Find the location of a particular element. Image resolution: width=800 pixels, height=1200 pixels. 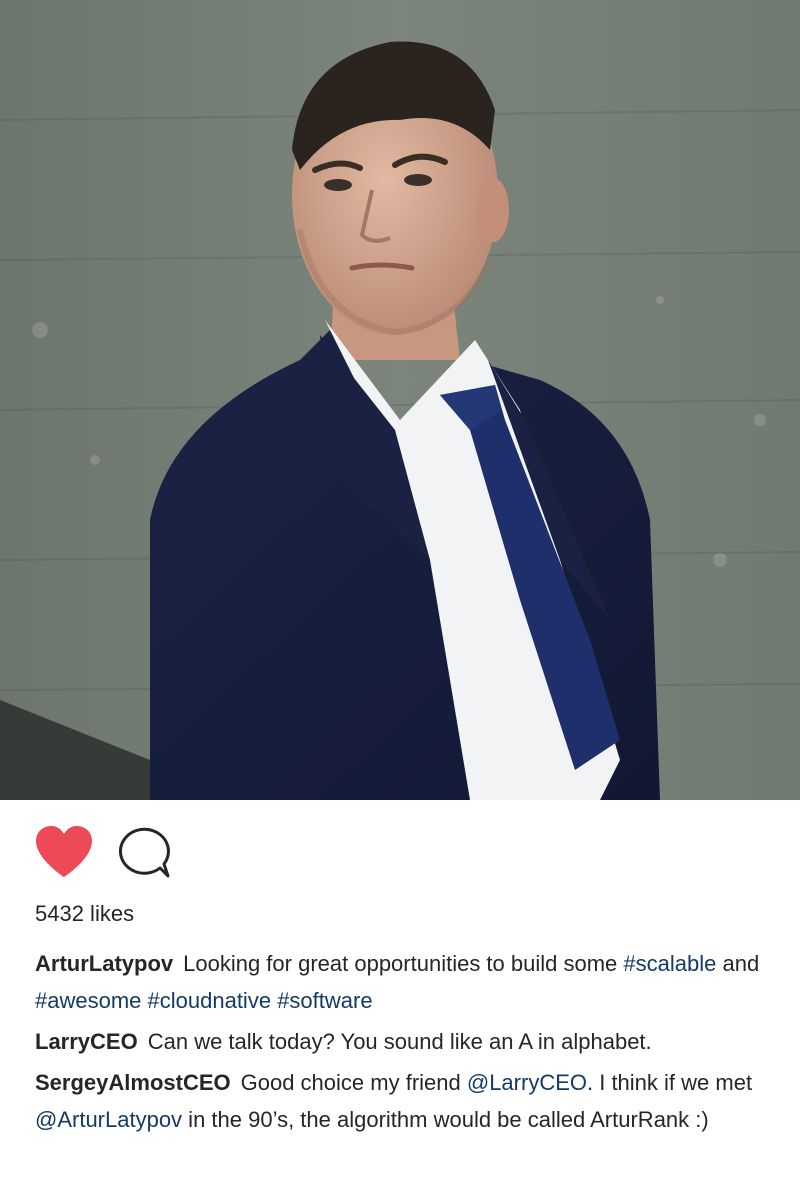

comment-text: and is located at coordinates (738, 963).